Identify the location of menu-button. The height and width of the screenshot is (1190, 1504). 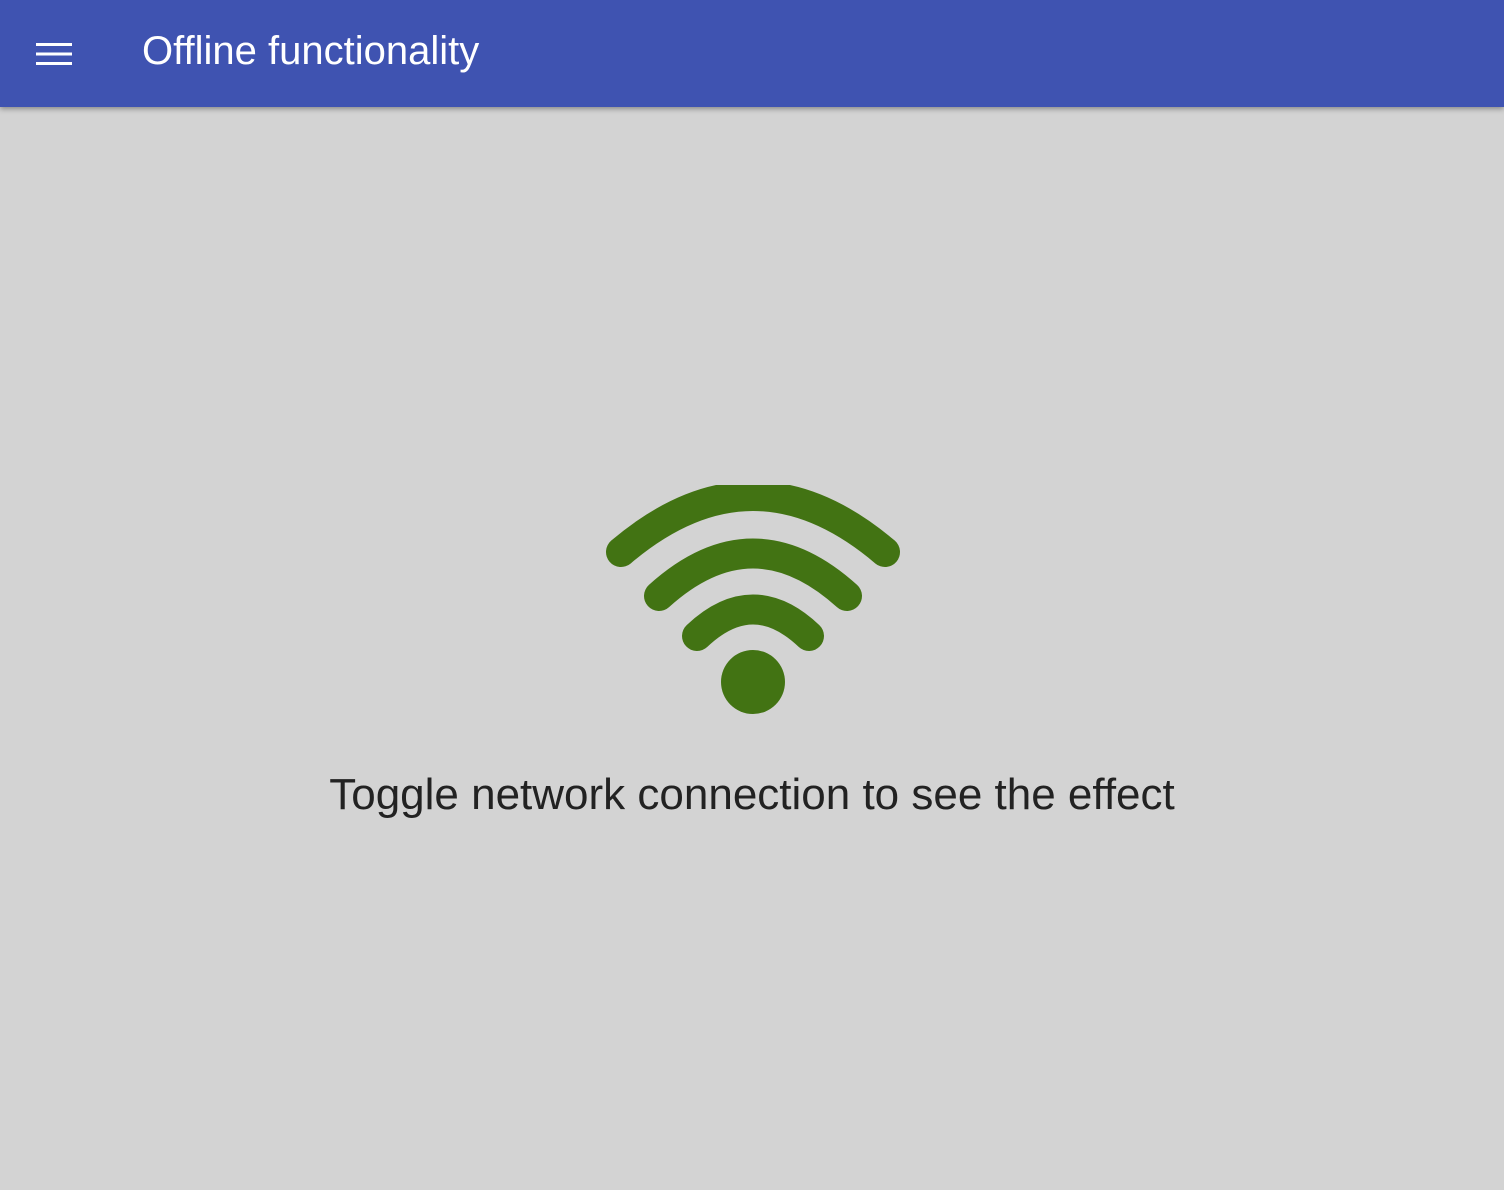
(54, 54).